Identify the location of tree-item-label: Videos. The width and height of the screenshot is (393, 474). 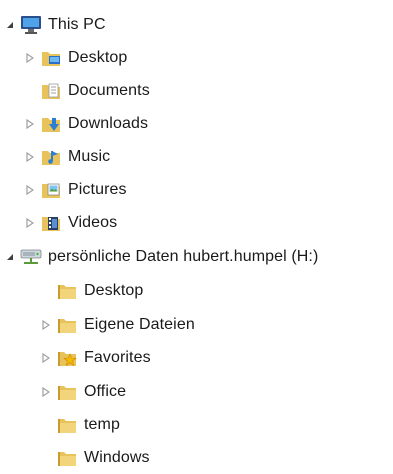
(93, 222).